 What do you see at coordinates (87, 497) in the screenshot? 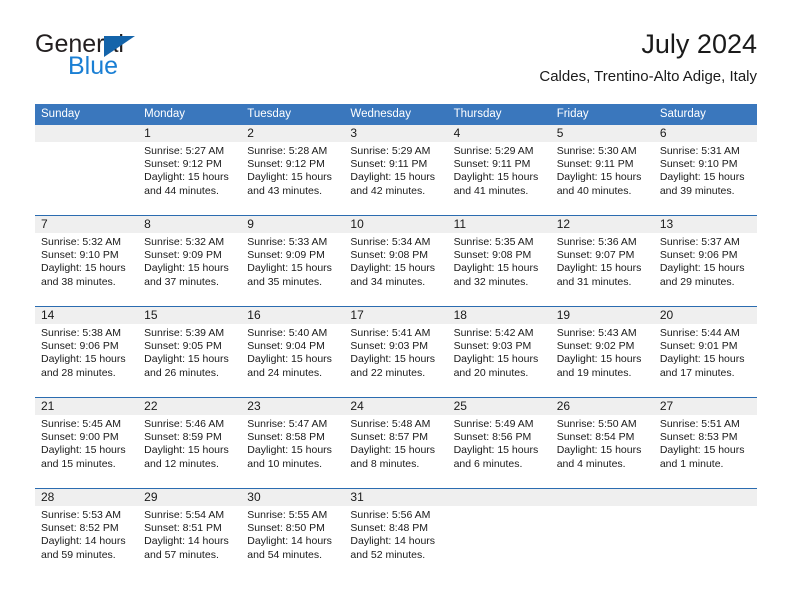
I see `day-number: 28` at bounding box center [87, 497].